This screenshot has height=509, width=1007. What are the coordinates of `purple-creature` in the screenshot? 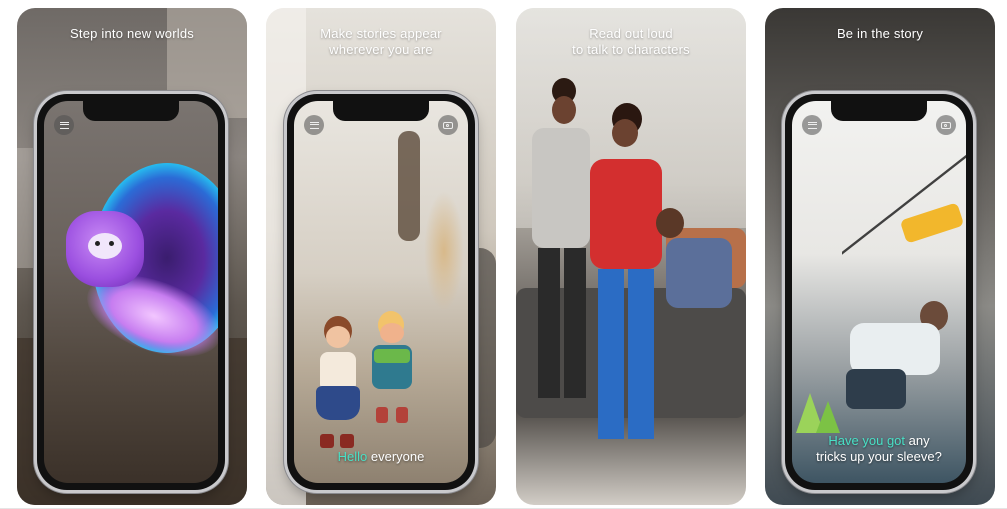 It's located at (105, 249).